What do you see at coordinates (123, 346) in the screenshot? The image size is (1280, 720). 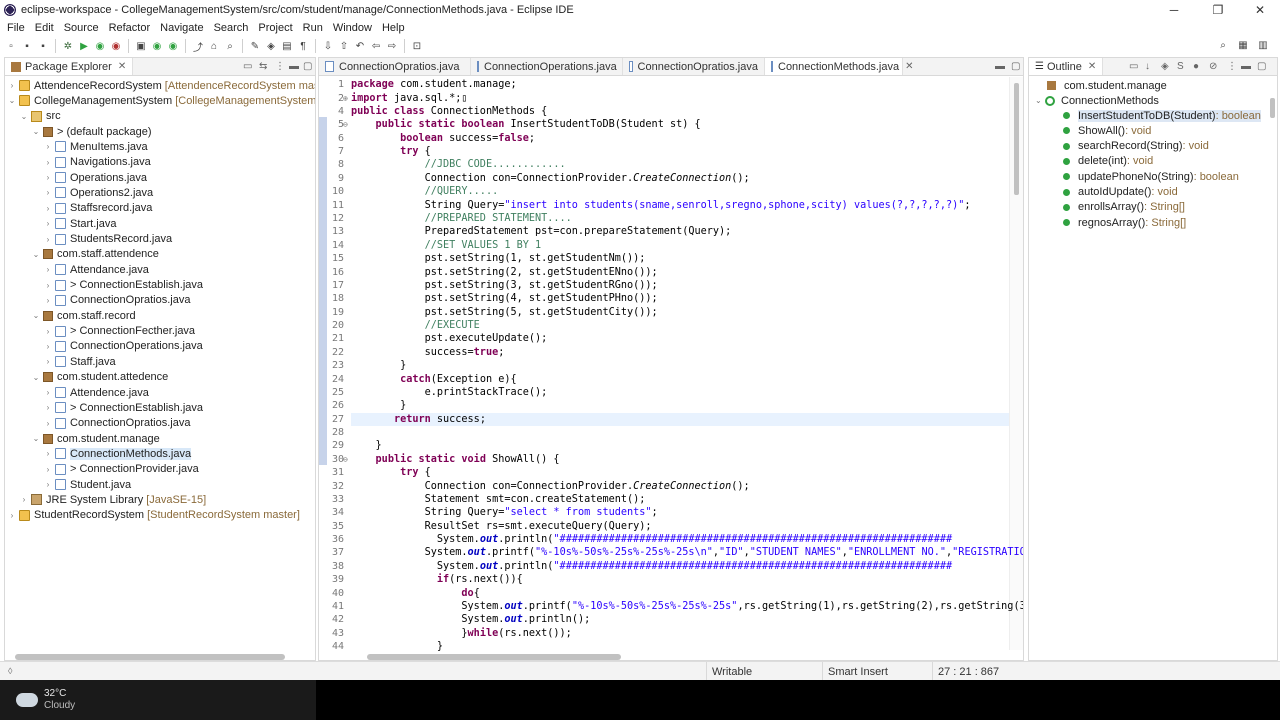 I see `tree-item: › ConnectionOperations.java` at bounding box center [123, 346].